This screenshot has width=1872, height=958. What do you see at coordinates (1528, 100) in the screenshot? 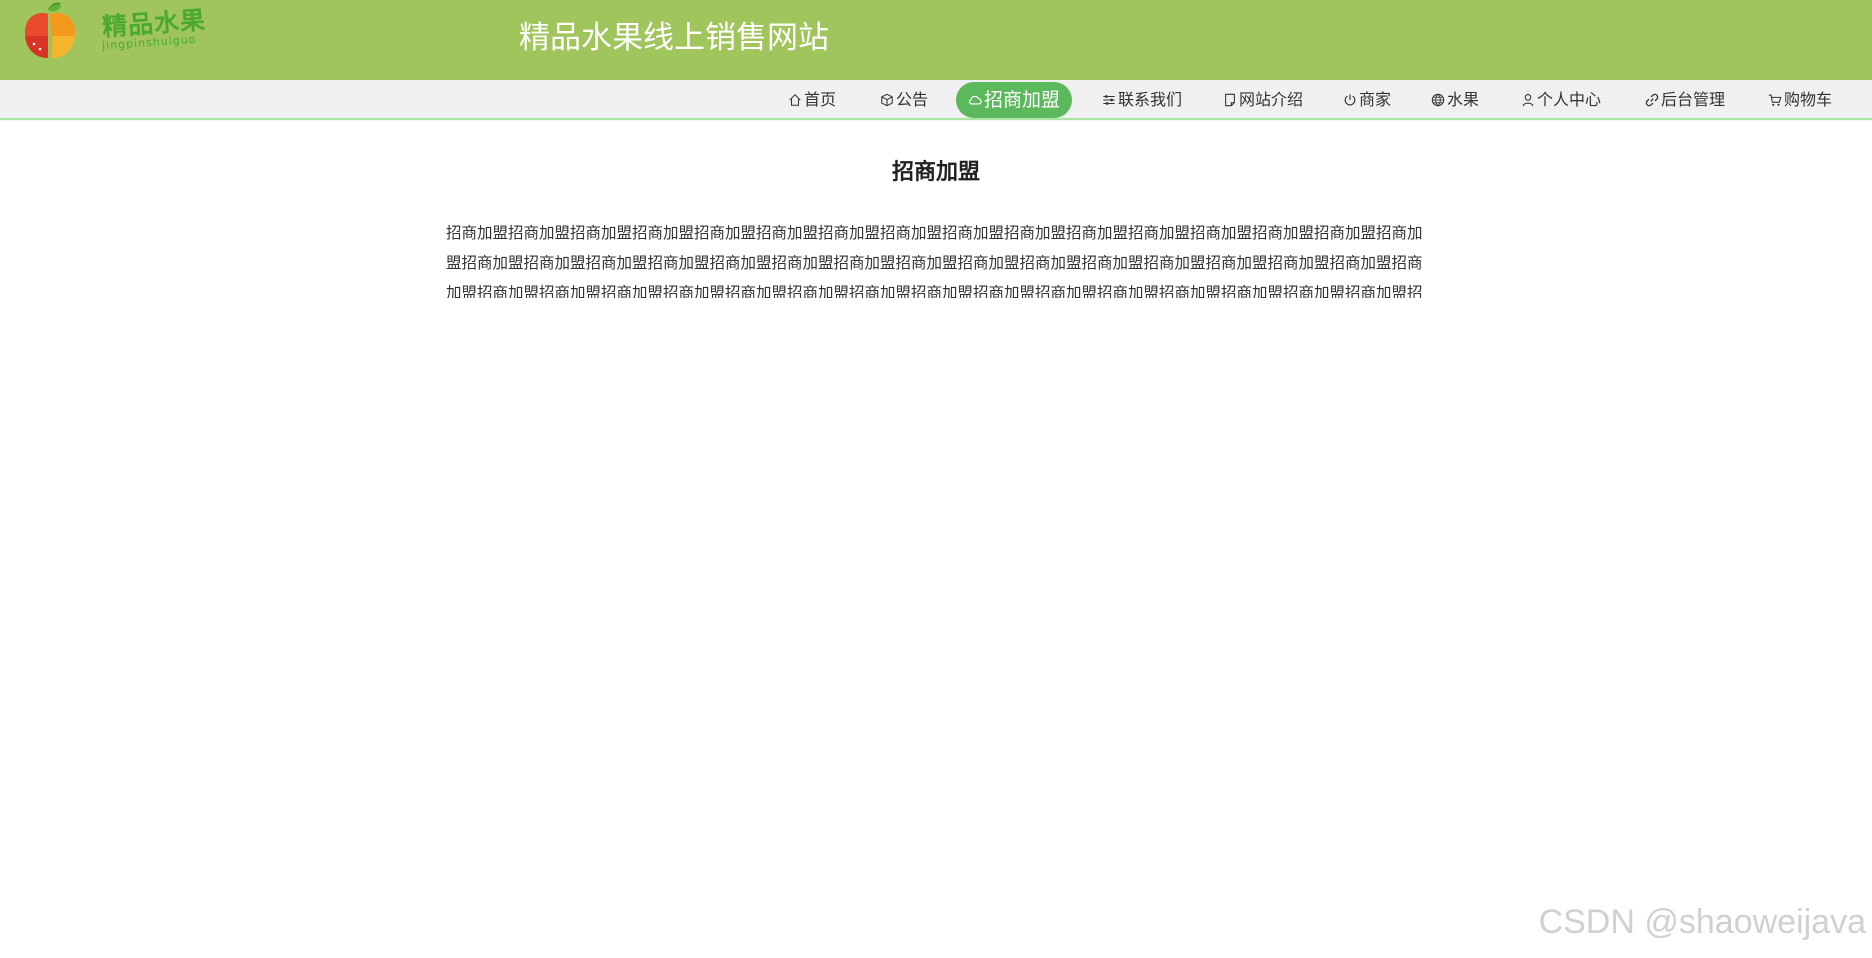
I see `user-icon` at bounding box center [1528, 100].